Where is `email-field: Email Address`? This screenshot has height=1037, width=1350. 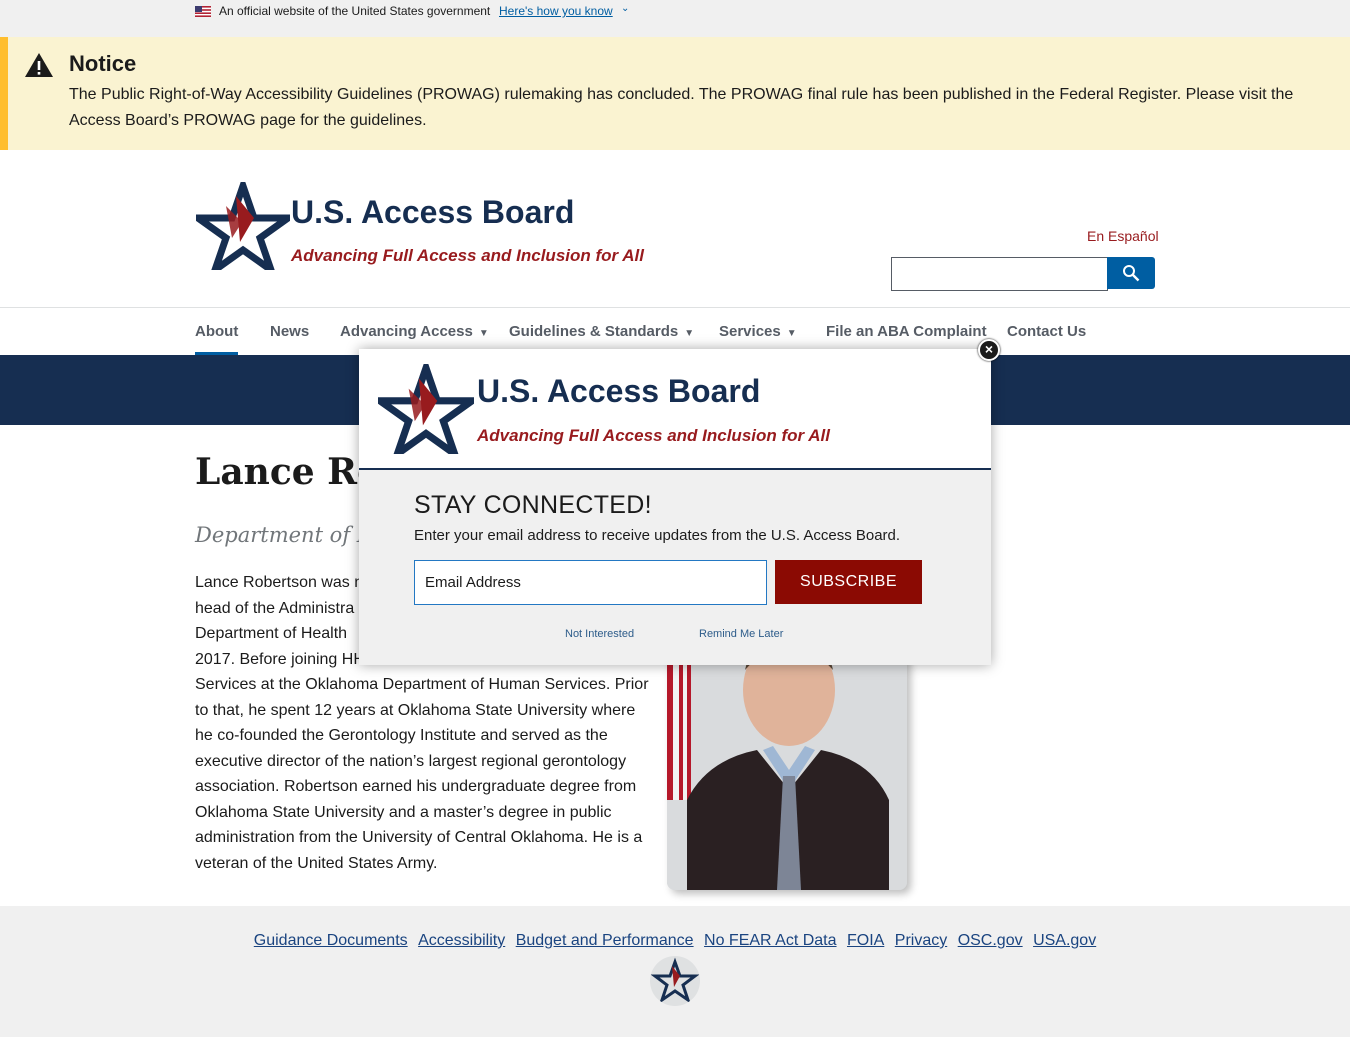 email-field: Email Address is located at coordinates (590, 582).